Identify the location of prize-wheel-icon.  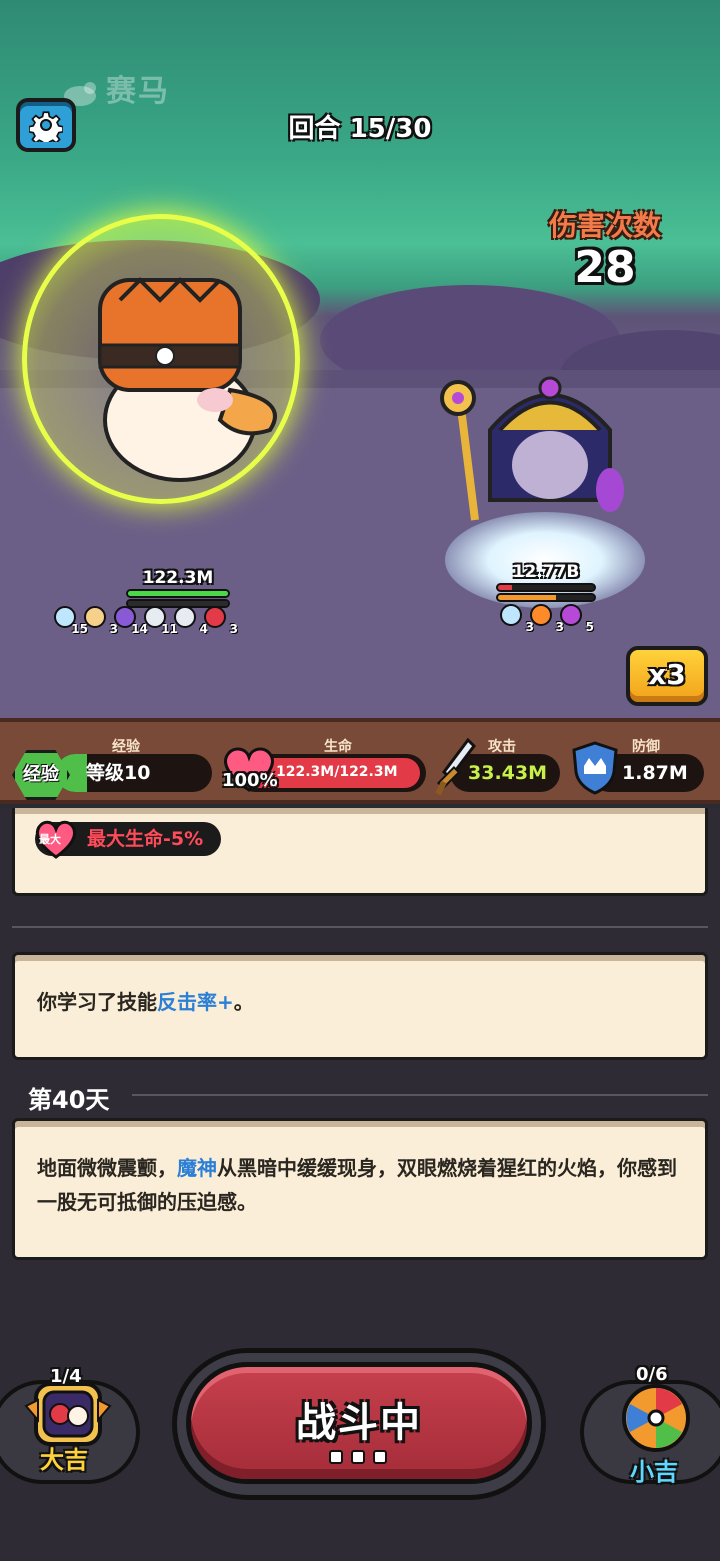
(656, 1418).